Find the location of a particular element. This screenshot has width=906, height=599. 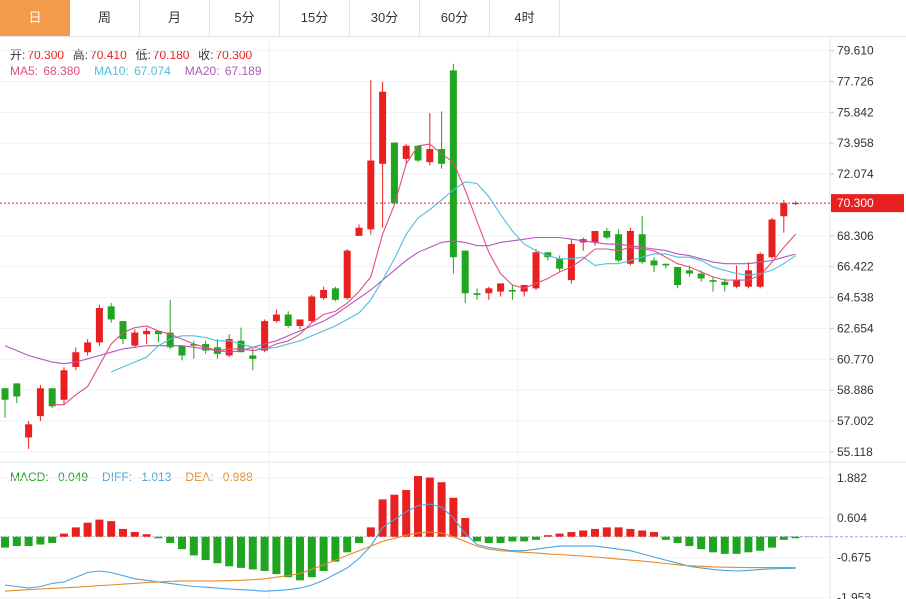

price-tick-11: 58.886 is located at coordinates (855, 390).